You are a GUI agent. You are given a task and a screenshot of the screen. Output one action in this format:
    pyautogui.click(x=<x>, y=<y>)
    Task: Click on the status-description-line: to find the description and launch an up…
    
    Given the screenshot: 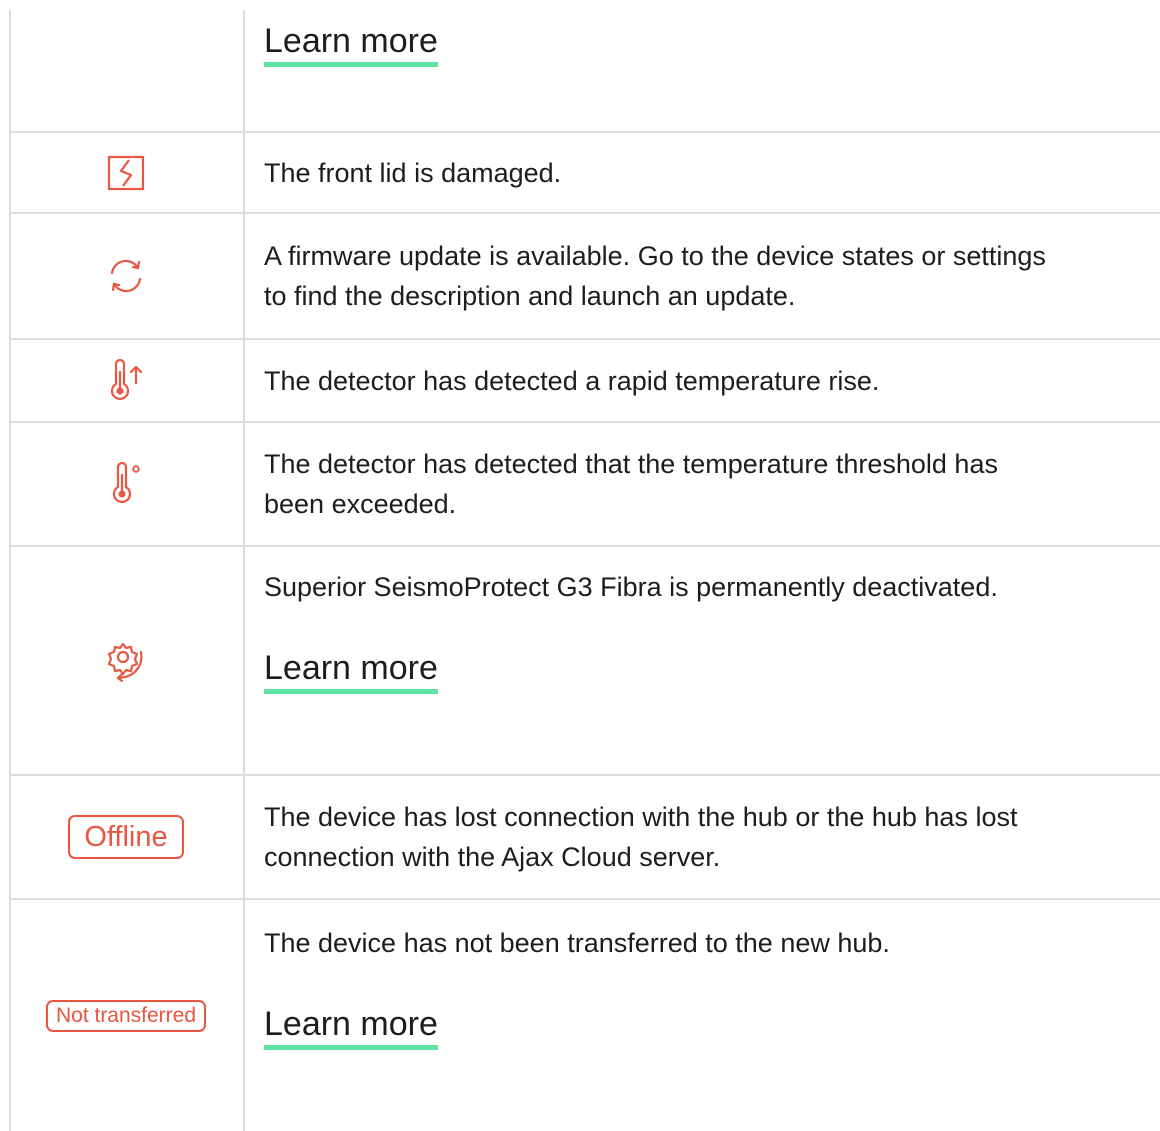 What is the action you would take?
    pyautogui.click(x=530, y=296)
    